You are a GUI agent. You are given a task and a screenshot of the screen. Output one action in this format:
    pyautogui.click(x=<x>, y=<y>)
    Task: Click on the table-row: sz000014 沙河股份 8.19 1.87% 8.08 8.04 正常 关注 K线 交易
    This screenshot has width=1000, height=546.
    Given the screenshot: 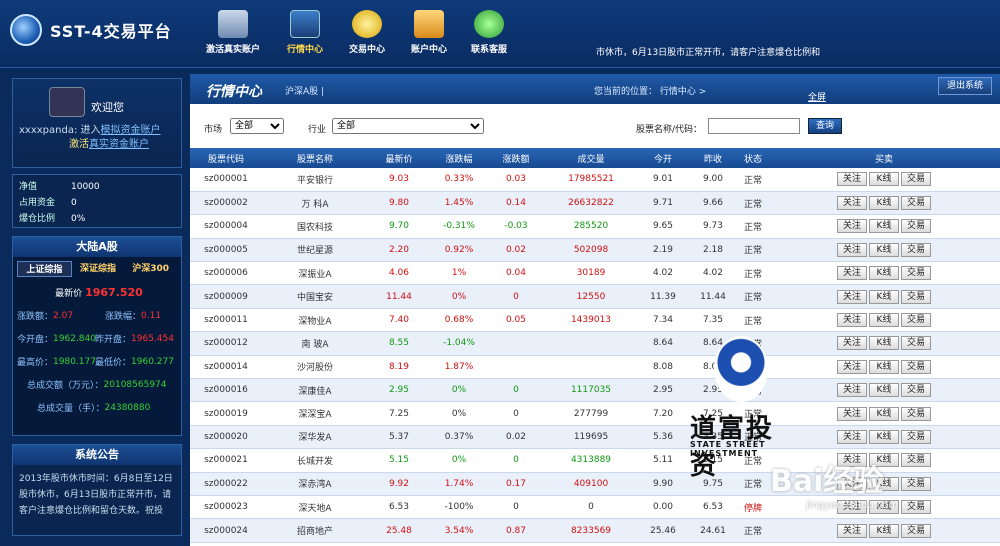 What is the action you would take?
    pyautogui.click(x=595, y=367)
    